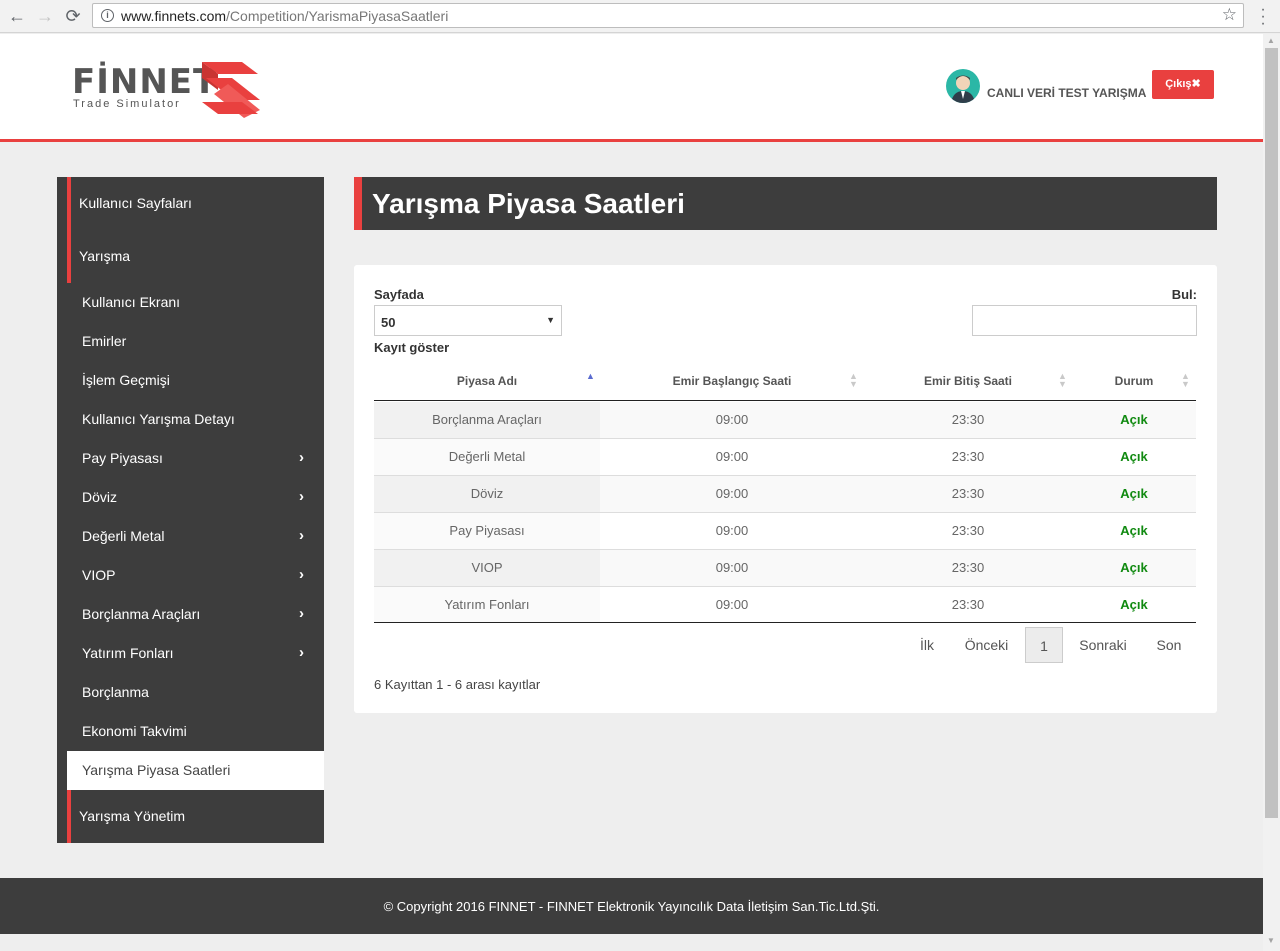  What do you see at coordinates (195, 380) in the screenshot?
I see `sidebar-item-transaction-history: İşlem Geçmişi` at bounding box center [195, 380].